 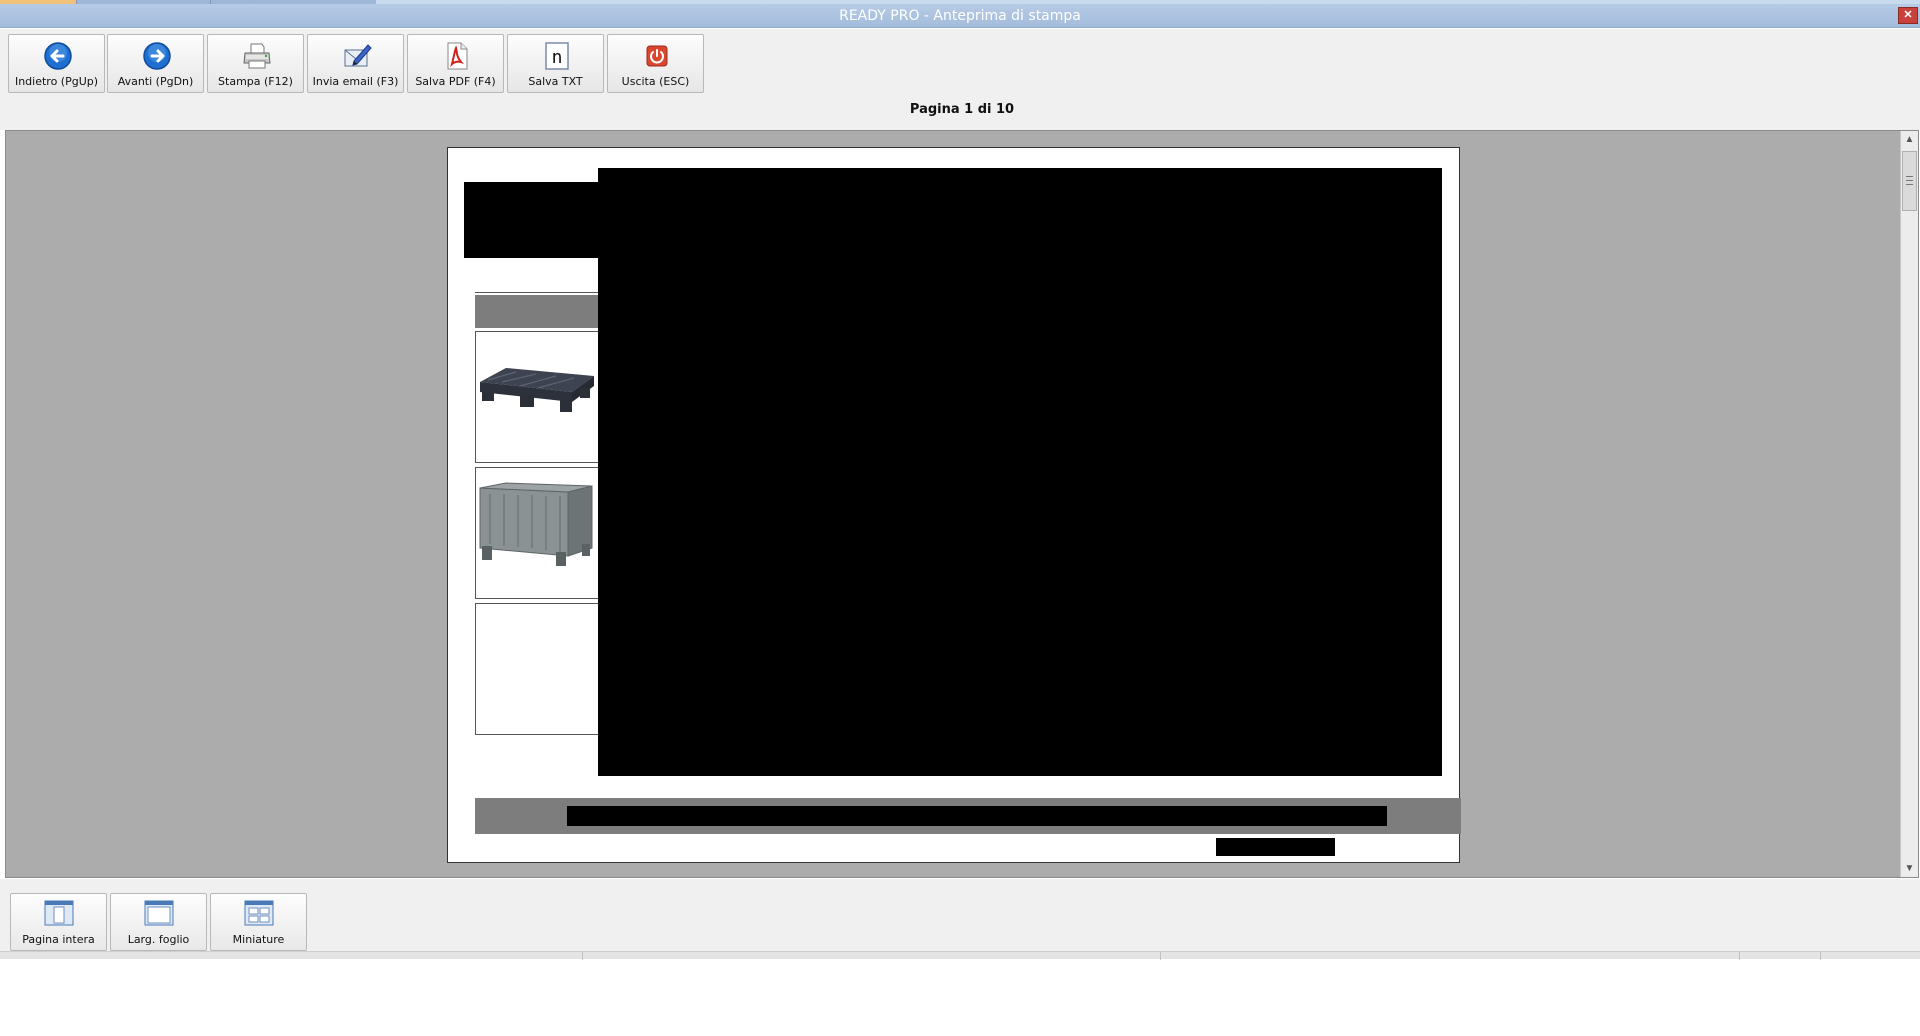 I want to click on full-page-button: Pagina intera, so click(x=58, y=922).